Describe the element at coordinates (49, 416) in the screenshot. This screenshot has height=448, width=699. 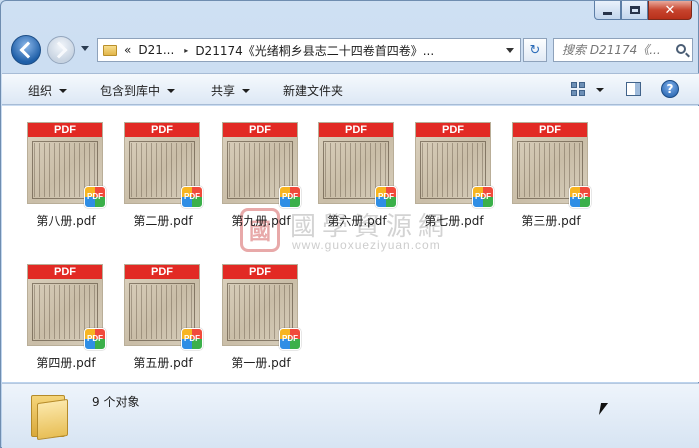
I see `folder-large-icon` at that location.